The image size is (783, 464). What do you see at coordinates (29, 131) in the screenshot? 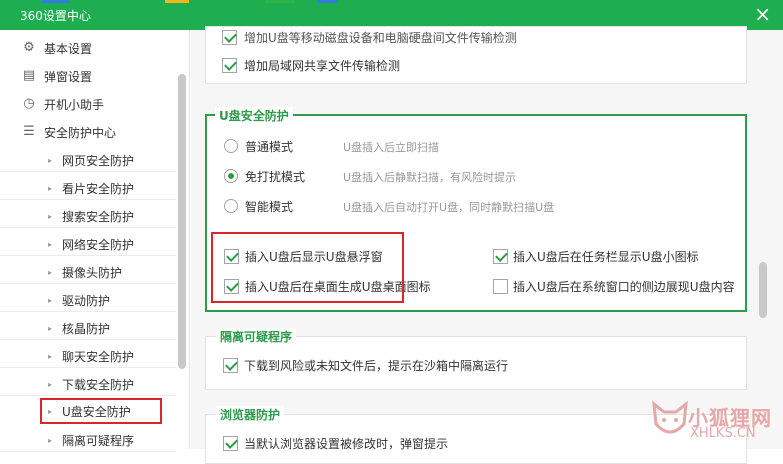
I see `list-icon: ☰` at bounding box center [29, 131].